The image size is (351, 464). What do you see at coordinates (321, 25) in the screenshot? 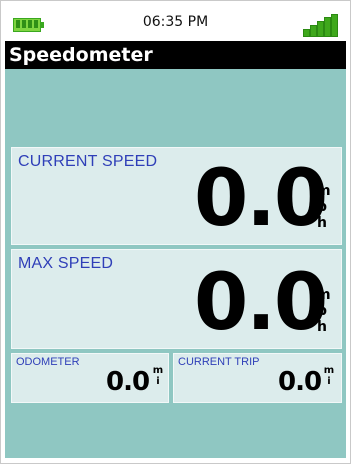
I see `signal-bars-icon` at bounding box center [321, 25].